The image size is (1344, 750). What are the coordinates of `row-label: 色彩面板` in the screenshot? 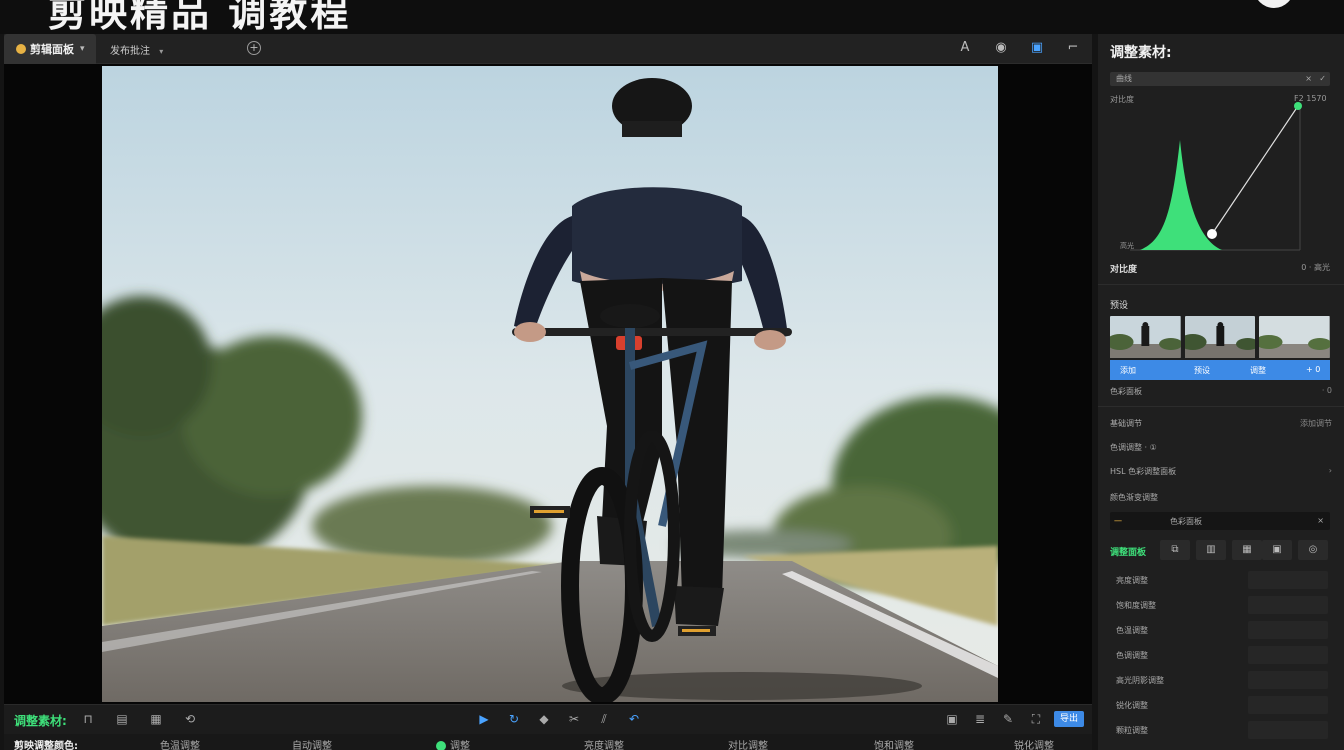 It's located at (1126, 391).